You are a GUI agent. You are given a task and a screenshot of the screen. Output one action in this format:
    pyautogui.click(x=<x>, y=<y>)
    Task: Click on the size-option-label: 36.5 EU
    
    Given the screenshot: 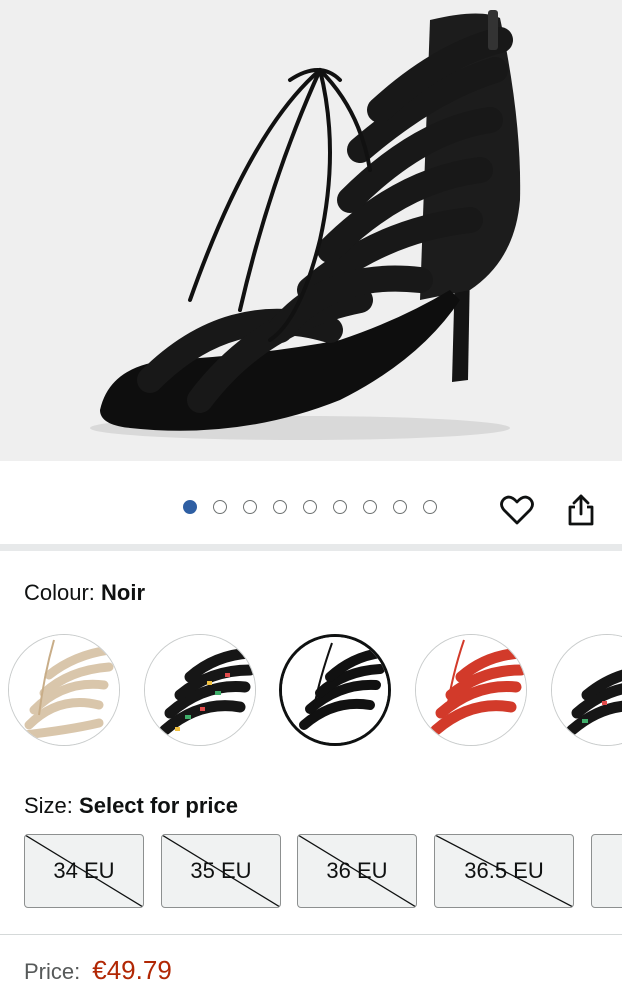 What is the action you would take?
    pyautogui.click(x=504, y=870)
    